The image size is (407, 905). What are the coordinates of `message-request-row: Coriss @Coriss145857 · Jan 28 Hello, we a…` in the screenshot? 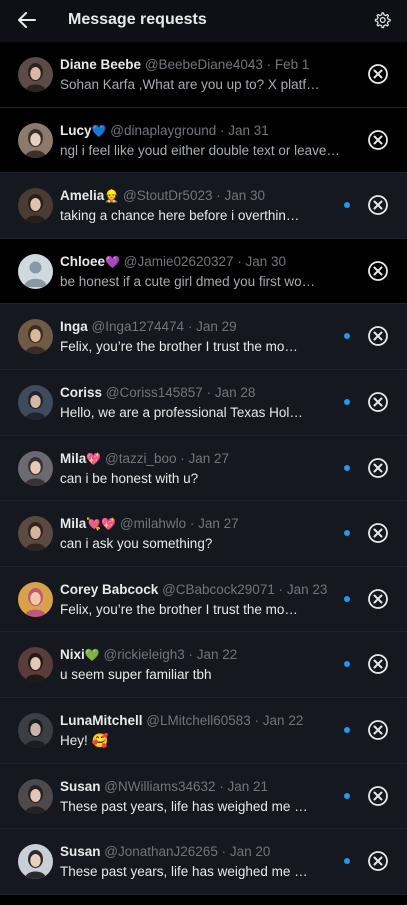 It's located at (203, 402).